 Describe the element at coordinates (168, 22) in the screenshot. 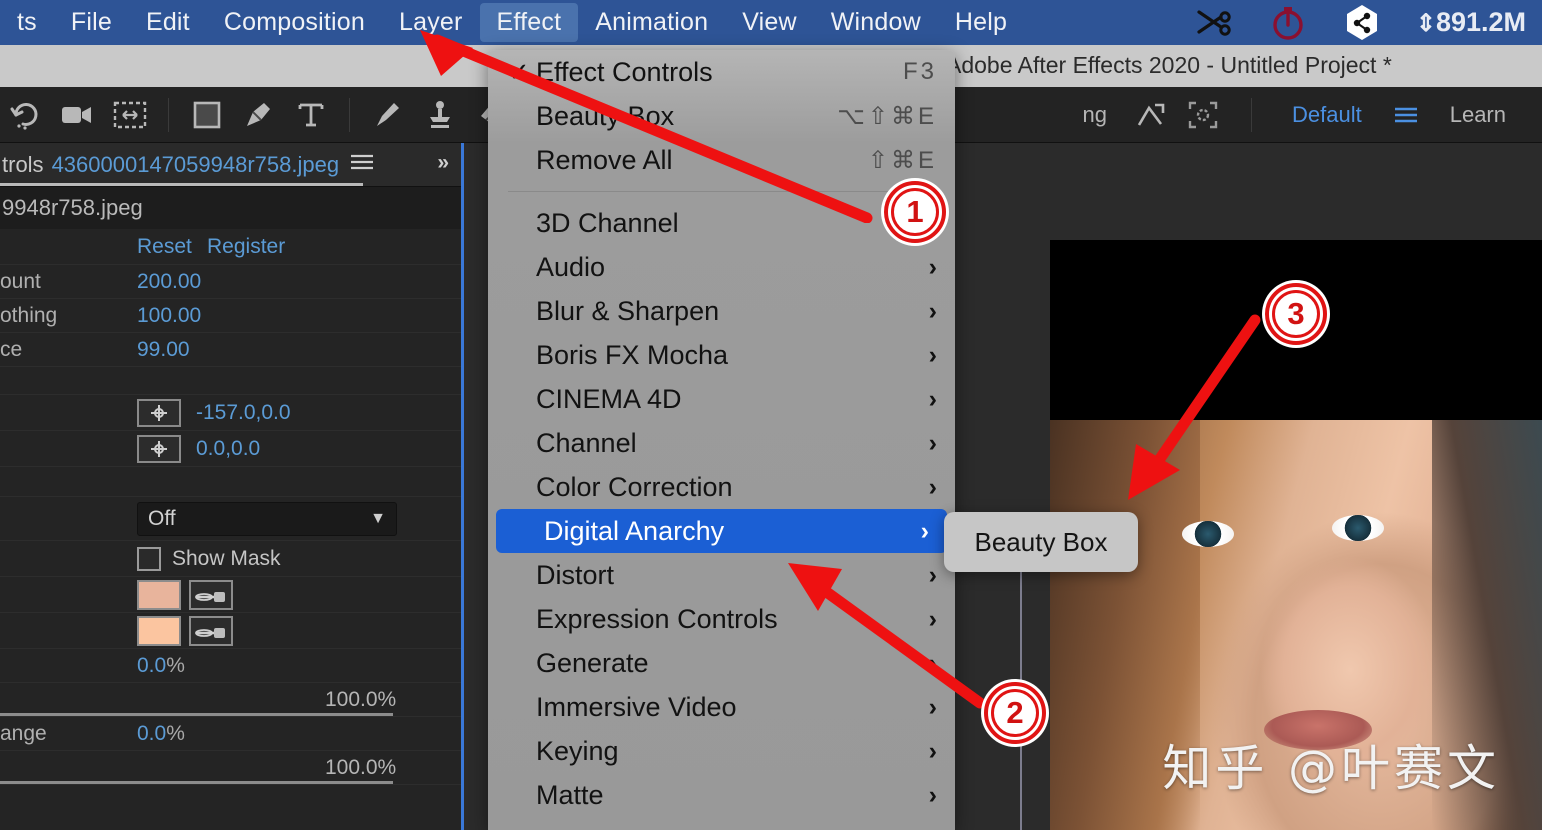

I see `menu-item-edit: Edit` at that location.